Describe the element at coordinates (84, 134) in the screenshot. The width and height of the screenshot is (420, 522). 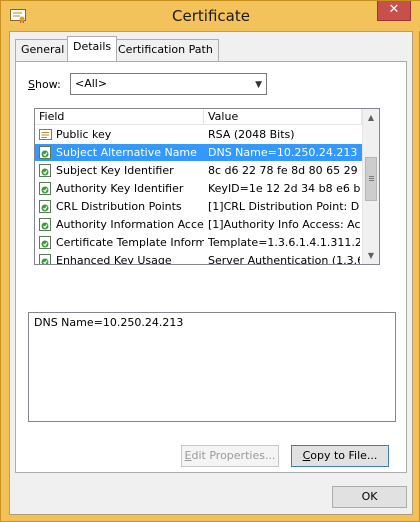
I see `field-name: Public key` at that location.